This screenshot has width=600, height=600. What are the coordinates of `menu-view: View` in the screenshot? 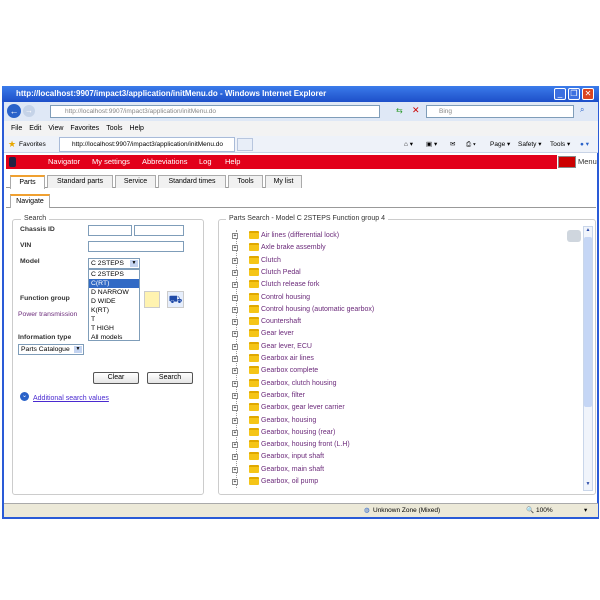 It's located at (55, 128).